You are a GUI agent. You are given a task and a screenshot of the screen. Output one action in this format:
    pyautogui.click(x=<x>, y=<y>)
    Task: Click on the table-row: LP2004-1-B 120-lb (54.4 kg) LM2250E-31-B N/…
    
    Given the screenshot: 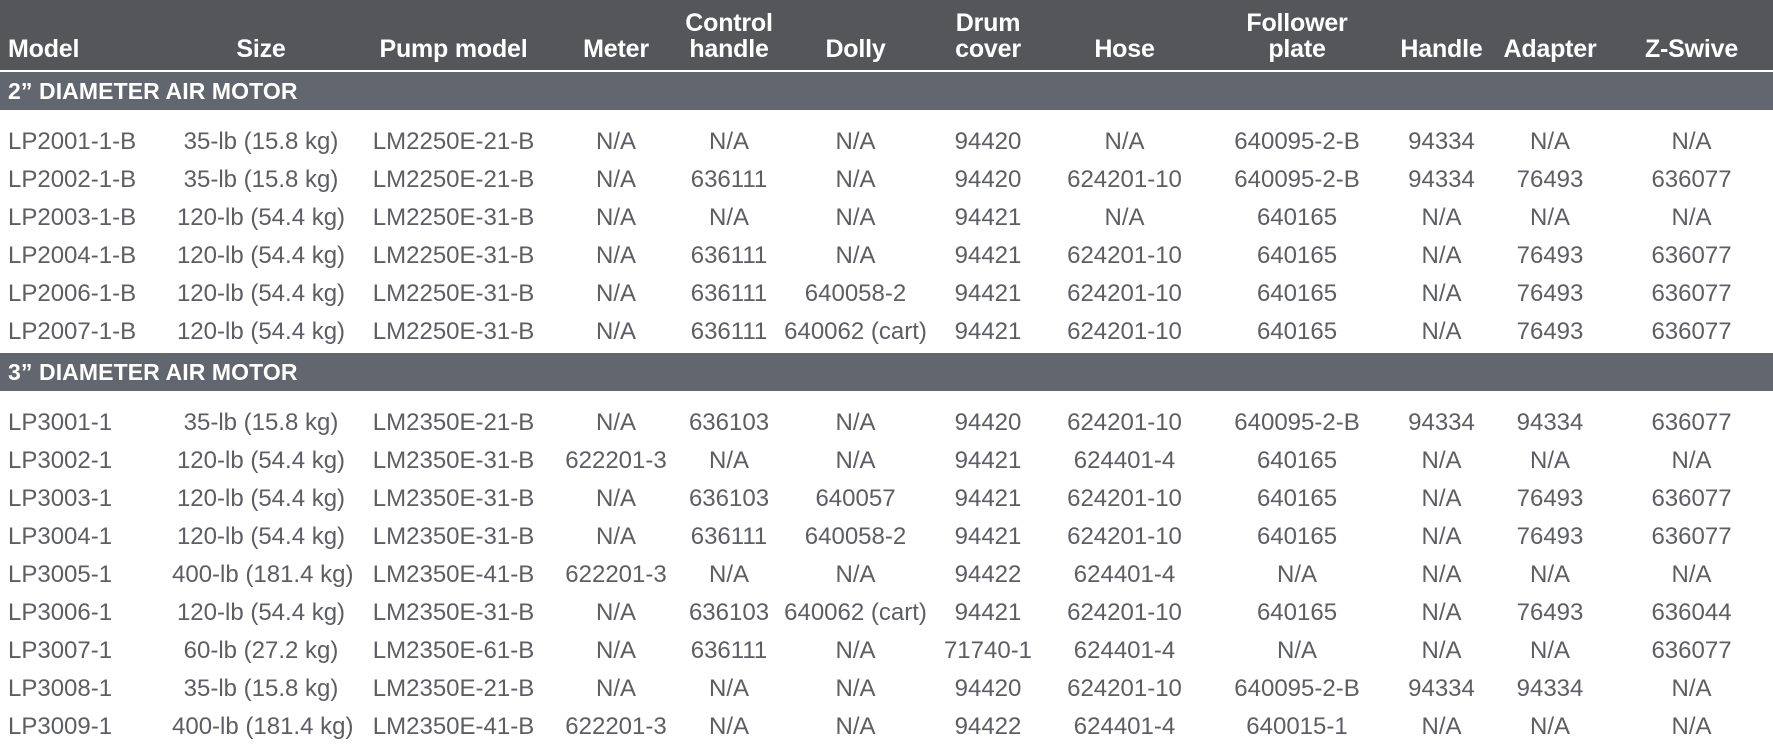 What is the action you would take?
    pyautogui.click(x=886, y=256)
    